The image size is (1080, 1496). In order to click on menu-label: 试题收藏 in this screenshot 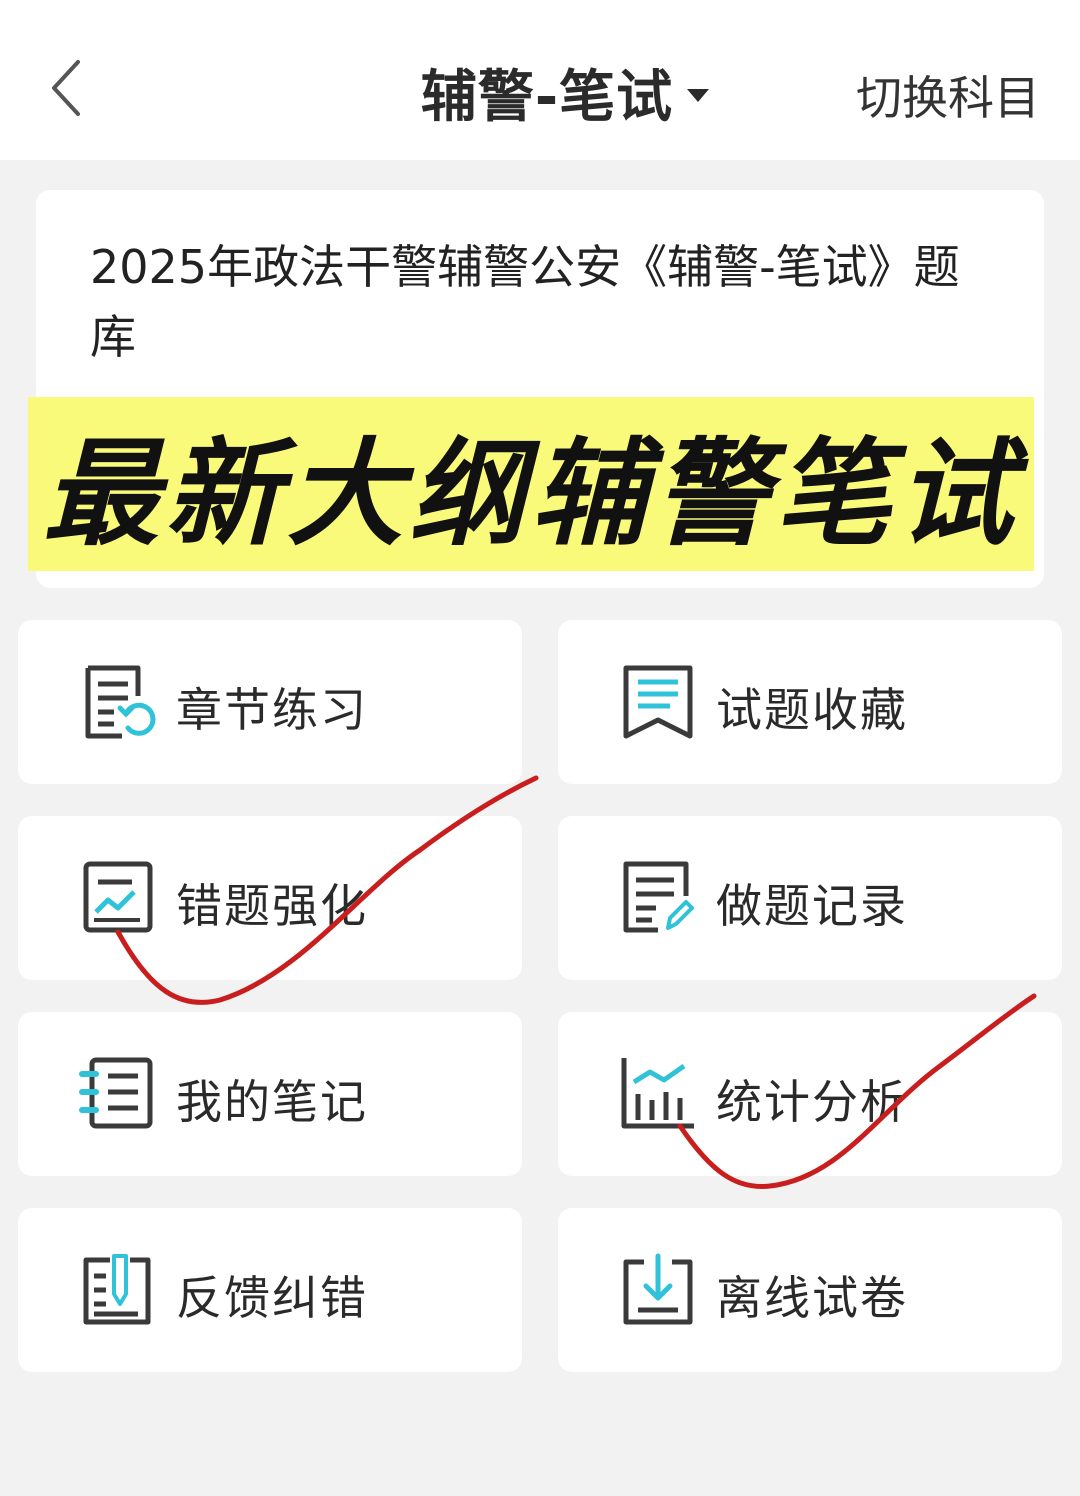, I will do `click(812, 710)`.